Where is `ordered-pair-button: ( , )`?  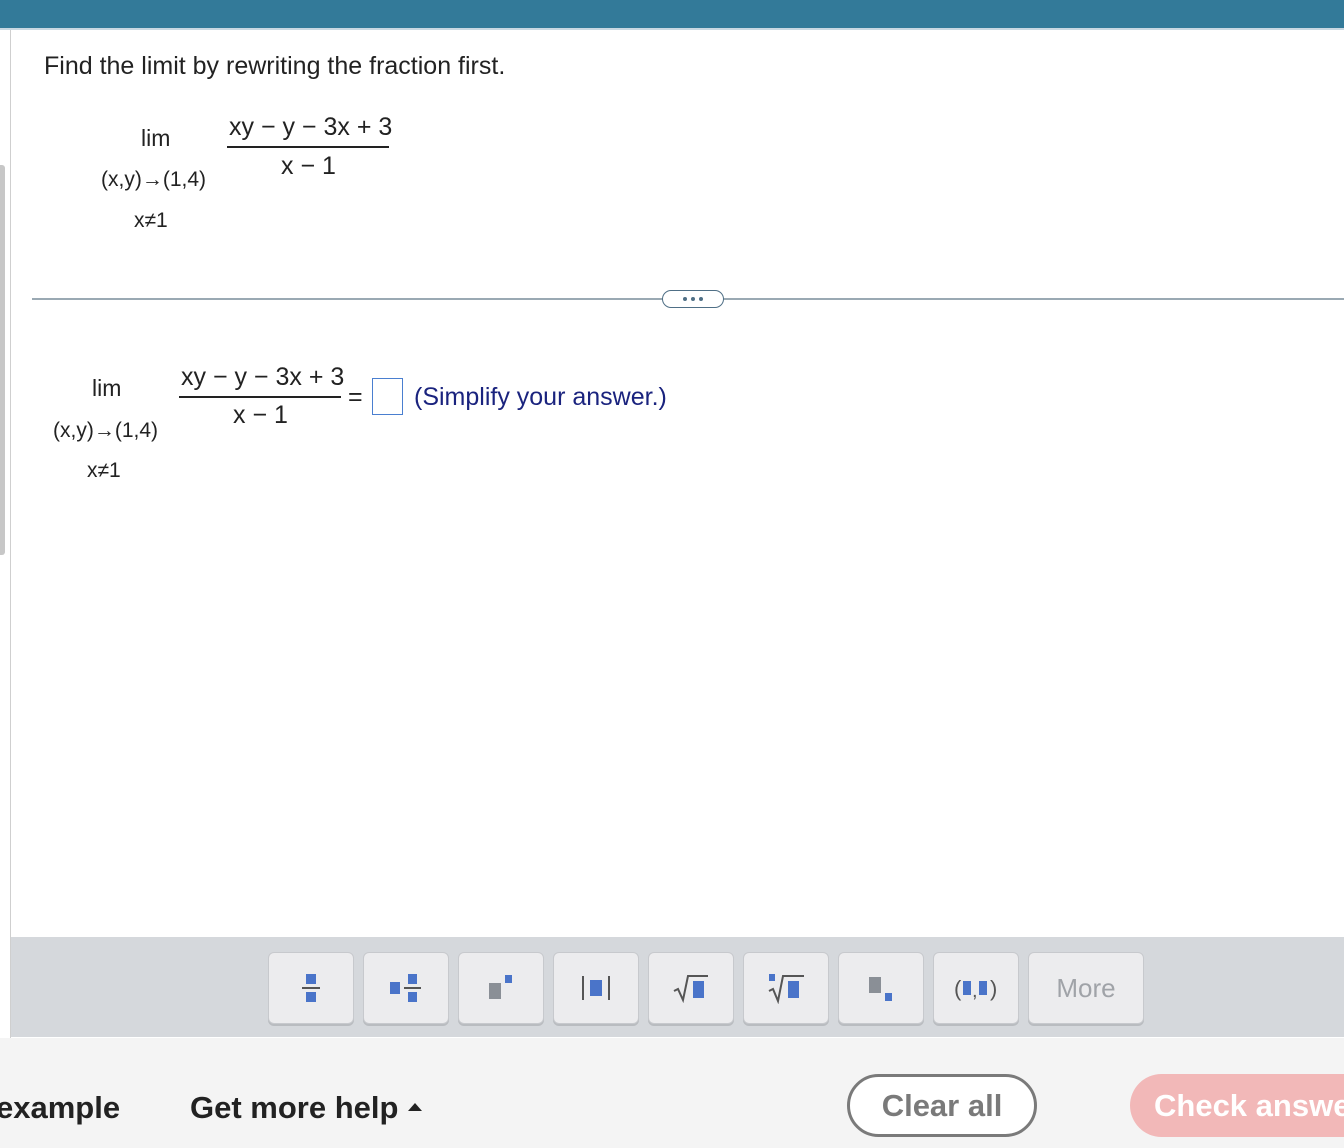 ordered-pair-button: ( , ) is located at coordinates (976, 988).